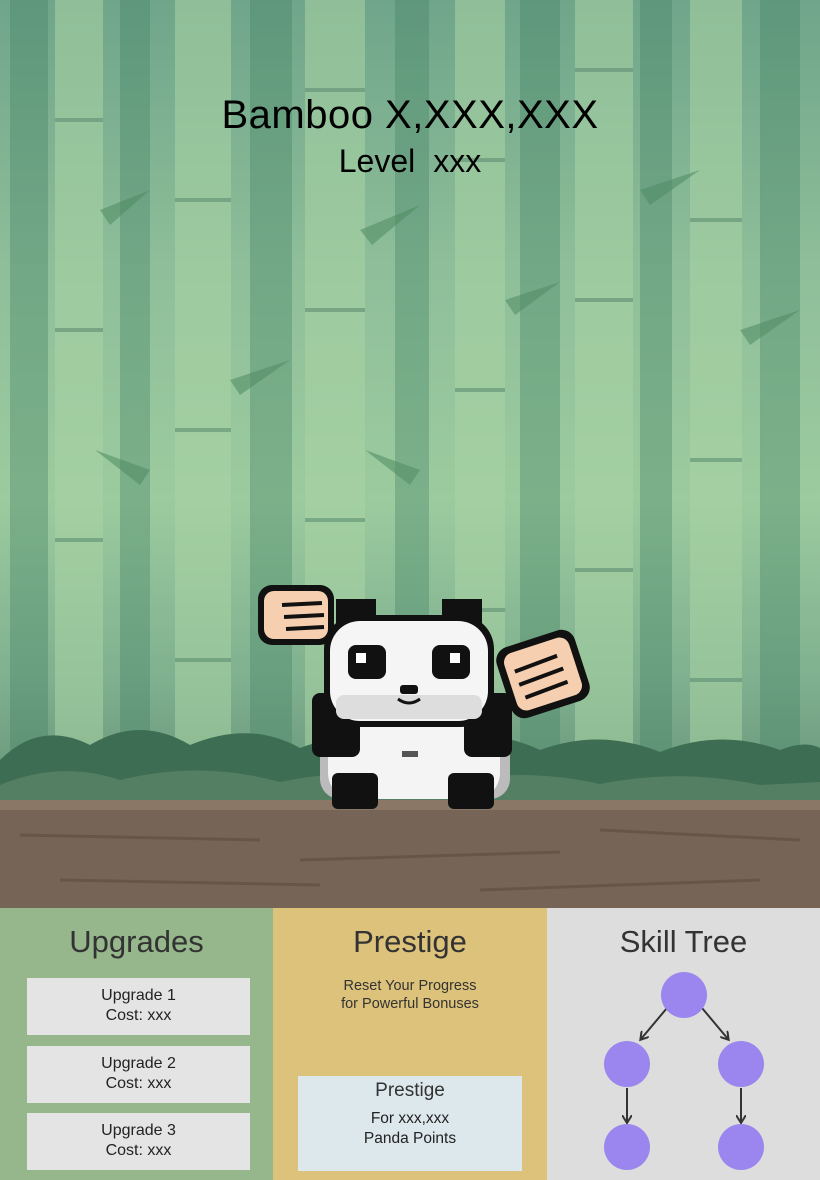 The width and height of the screenshot is (820, 1180). I want to click on skill-tree-panel: Skill Tree, so click(683, 1044).